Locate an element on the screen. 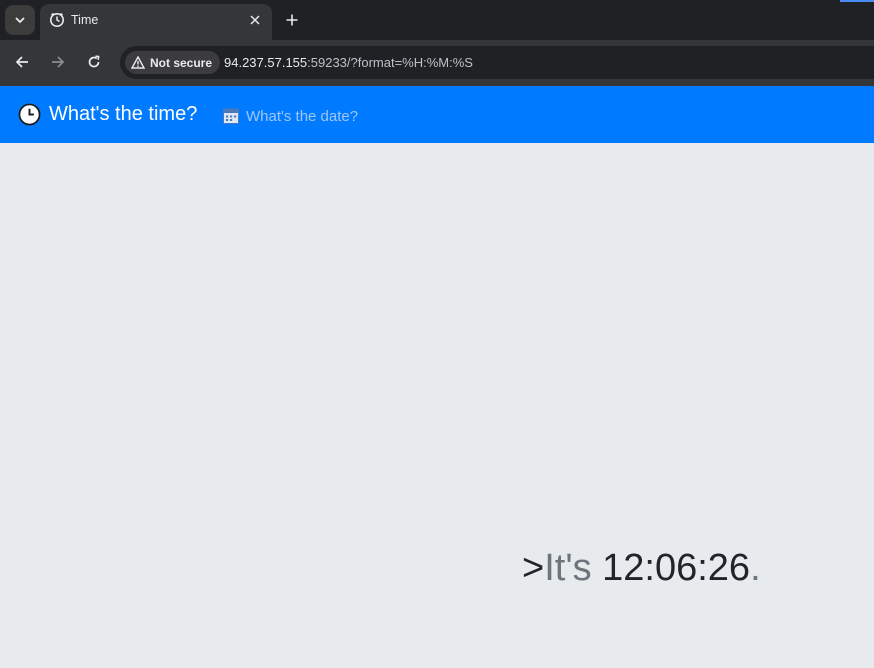 This screenshot has height=668, width=874. arrow-right-icon is located at coordinates (58, 62).